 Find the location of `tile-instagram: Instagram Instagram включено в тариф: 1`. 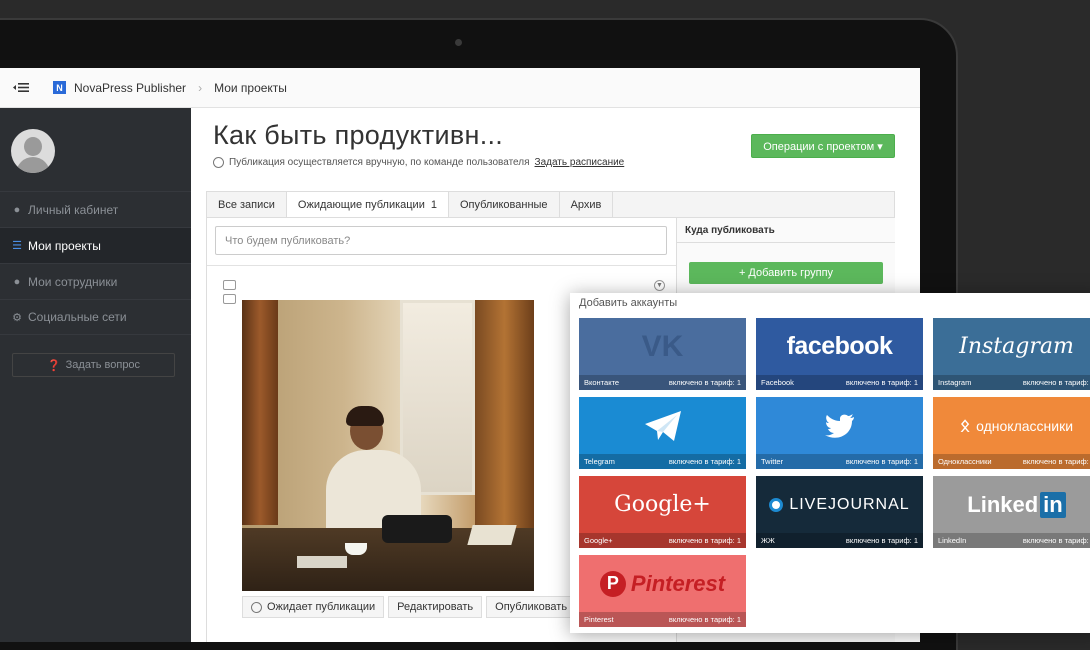

tile-instagram: Instagram Instagram включено в тариф: 1 is located at coordinates (1011, 354).